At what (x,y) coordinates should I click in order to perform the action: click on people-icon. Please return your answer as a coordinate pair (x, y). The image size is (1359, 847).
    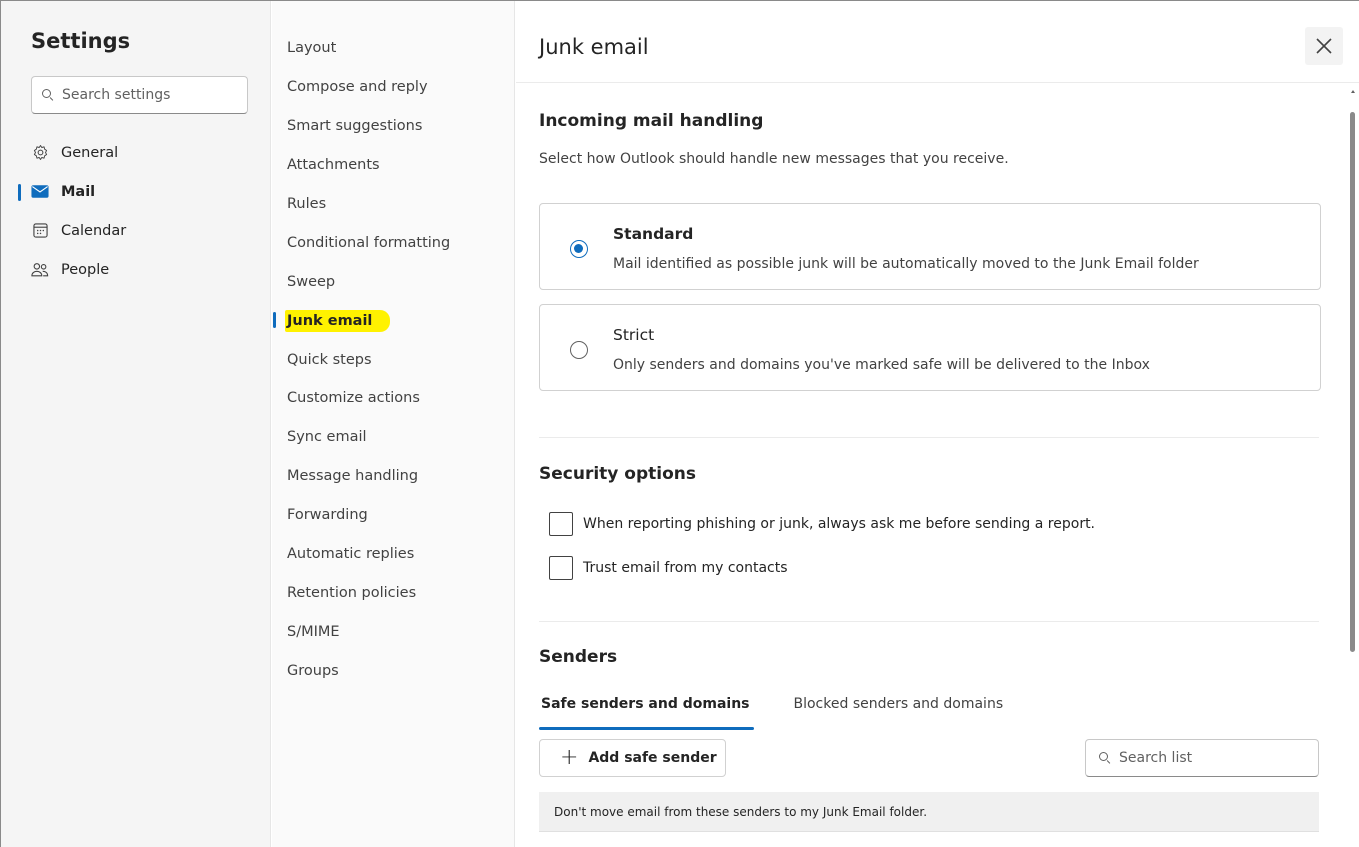
    Looking at the image, I should click on (40, 270).